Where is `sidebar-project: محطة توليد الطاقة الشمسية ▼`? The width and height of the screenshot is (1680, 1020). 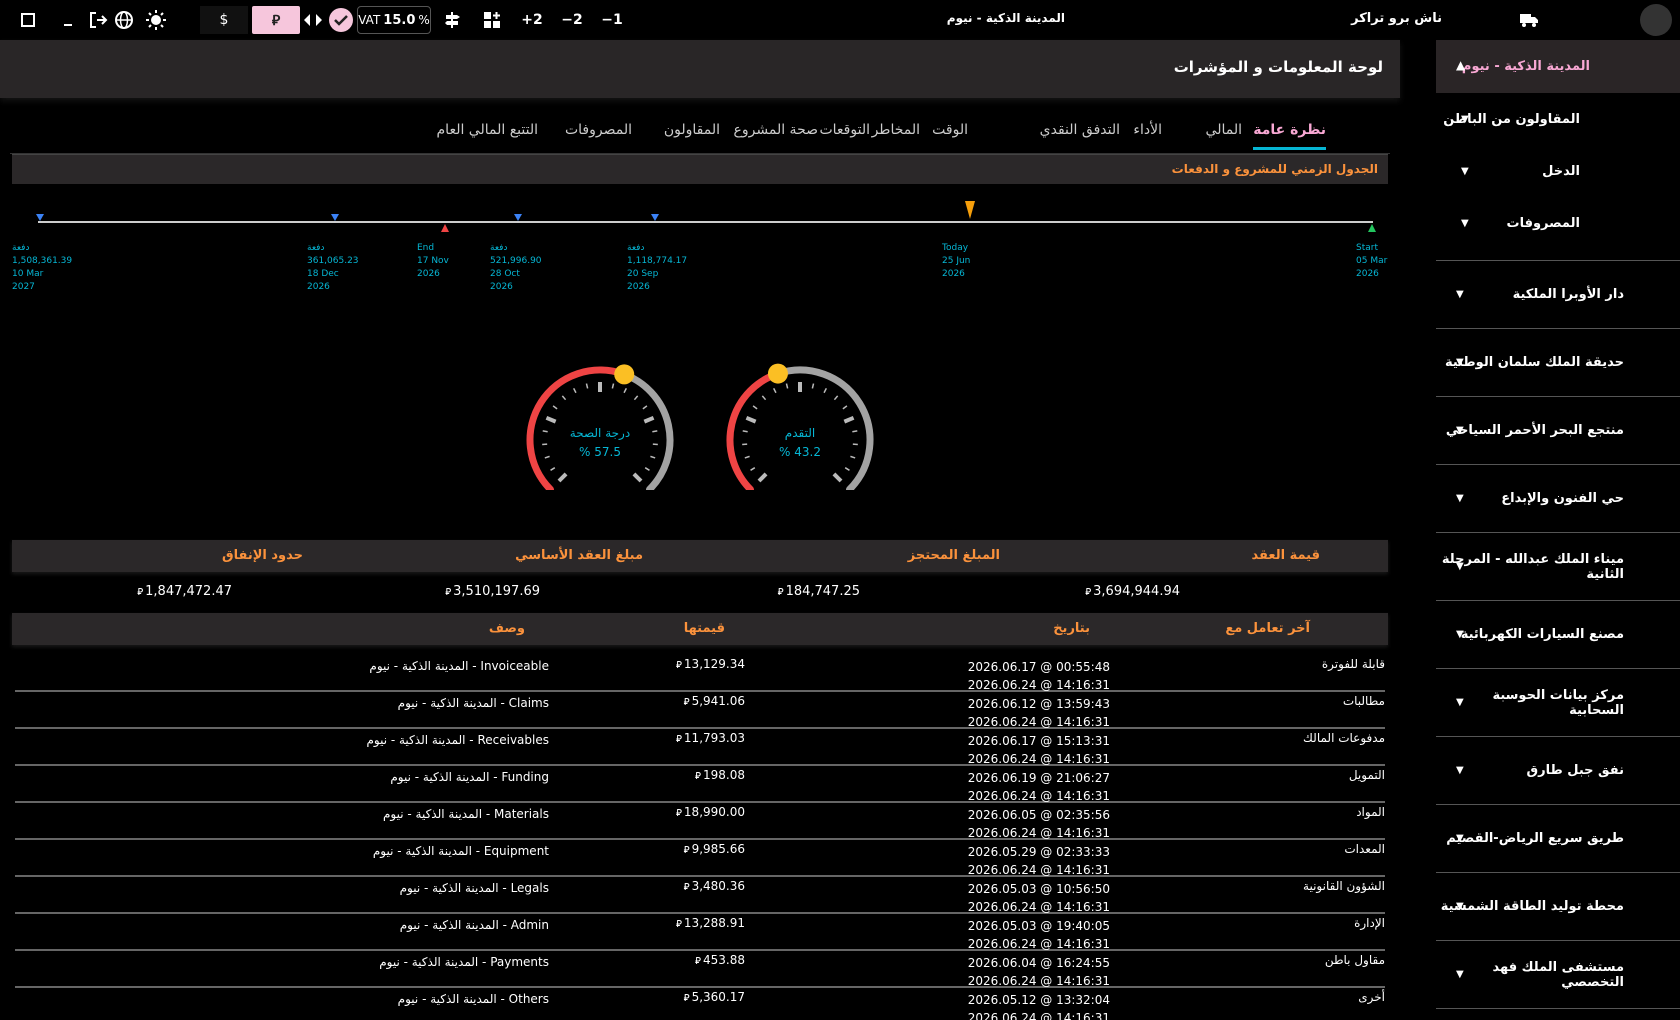 sidebar-project: محطة توليد الطاقة الشمسية ▼ is located at coordinates (1558, 907).